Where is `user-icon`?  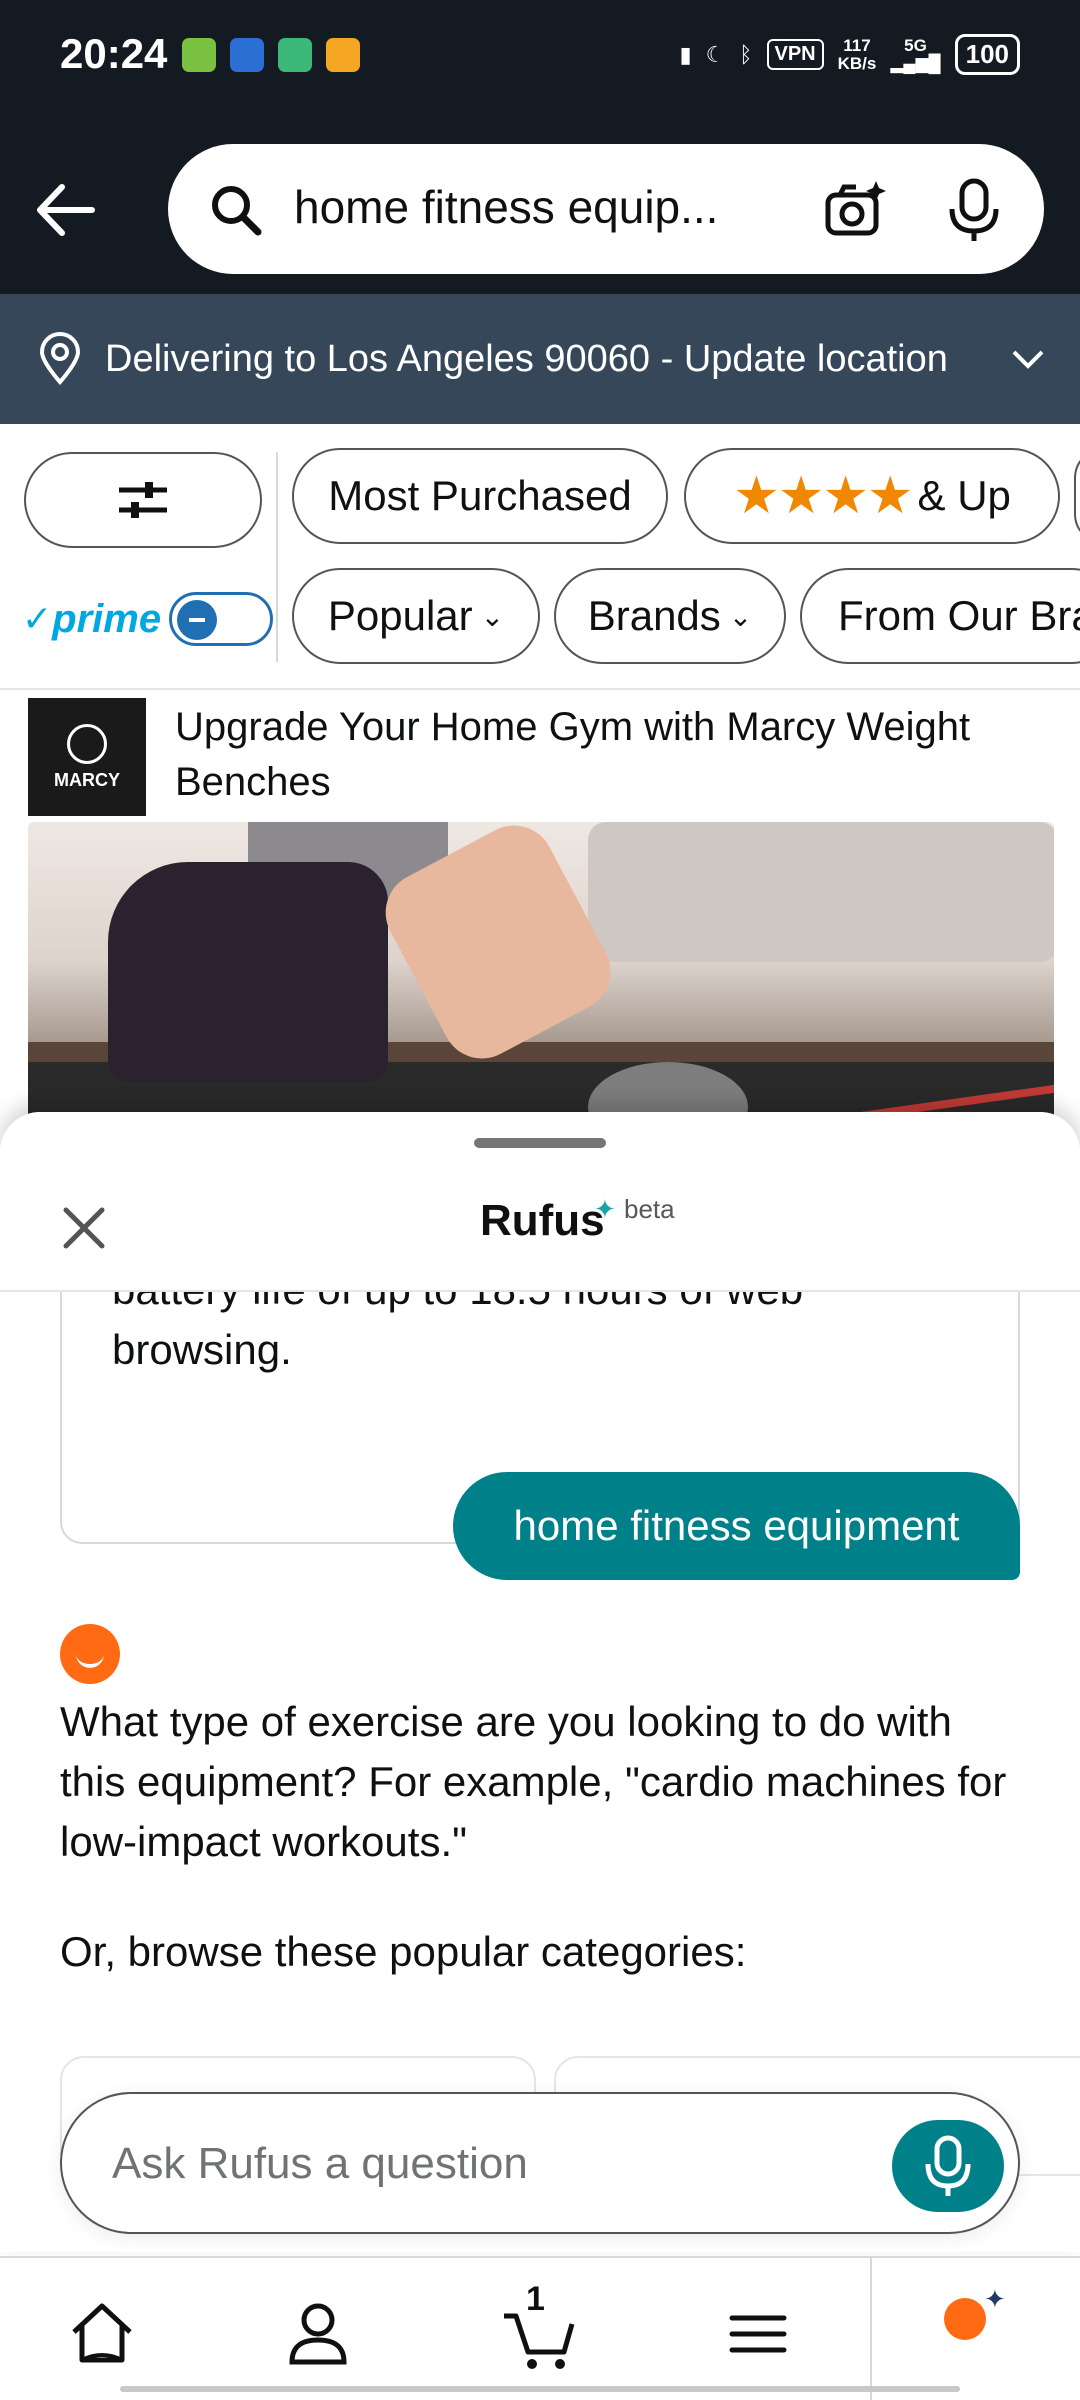
user-icon is located at coordinates (318, 2334).